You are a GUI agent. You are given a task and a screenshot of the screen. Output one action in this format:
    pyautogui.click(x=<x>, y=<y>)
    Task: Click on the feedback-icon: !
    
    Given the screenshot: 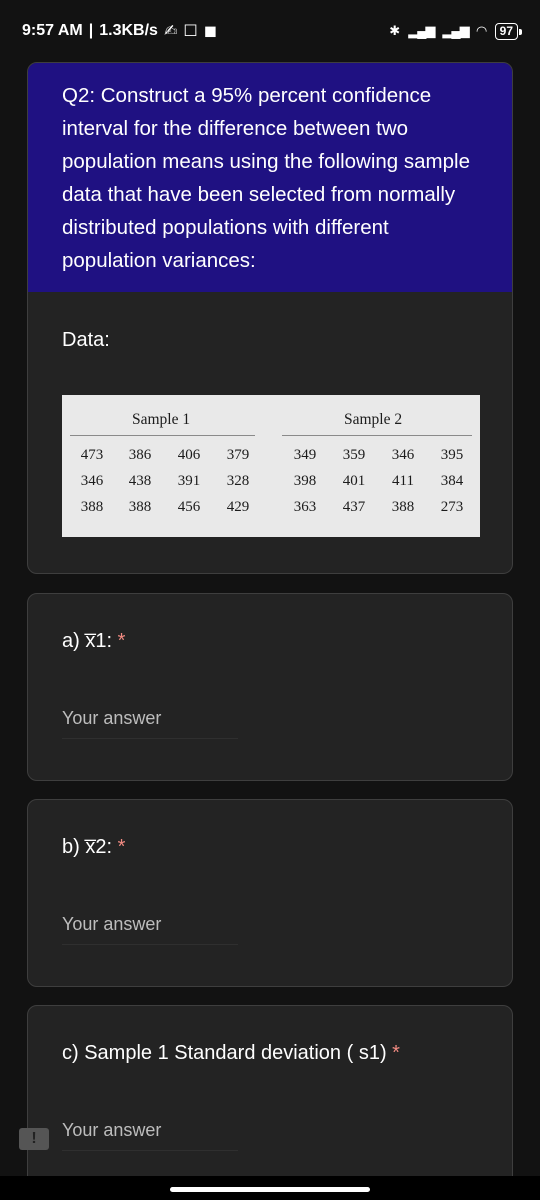 What is the action you would take?
    pyautogui.click(x=34, y=1139)
    